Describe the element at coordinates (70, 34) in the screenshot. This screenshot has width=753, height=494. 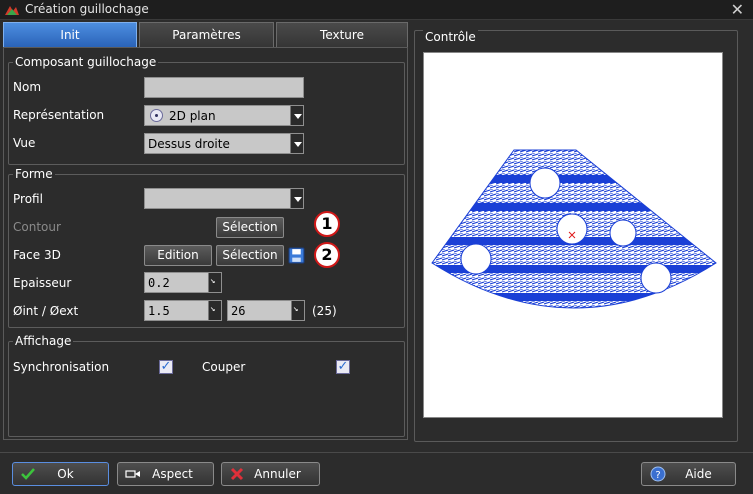
I see `tab-init: Init` at that location.